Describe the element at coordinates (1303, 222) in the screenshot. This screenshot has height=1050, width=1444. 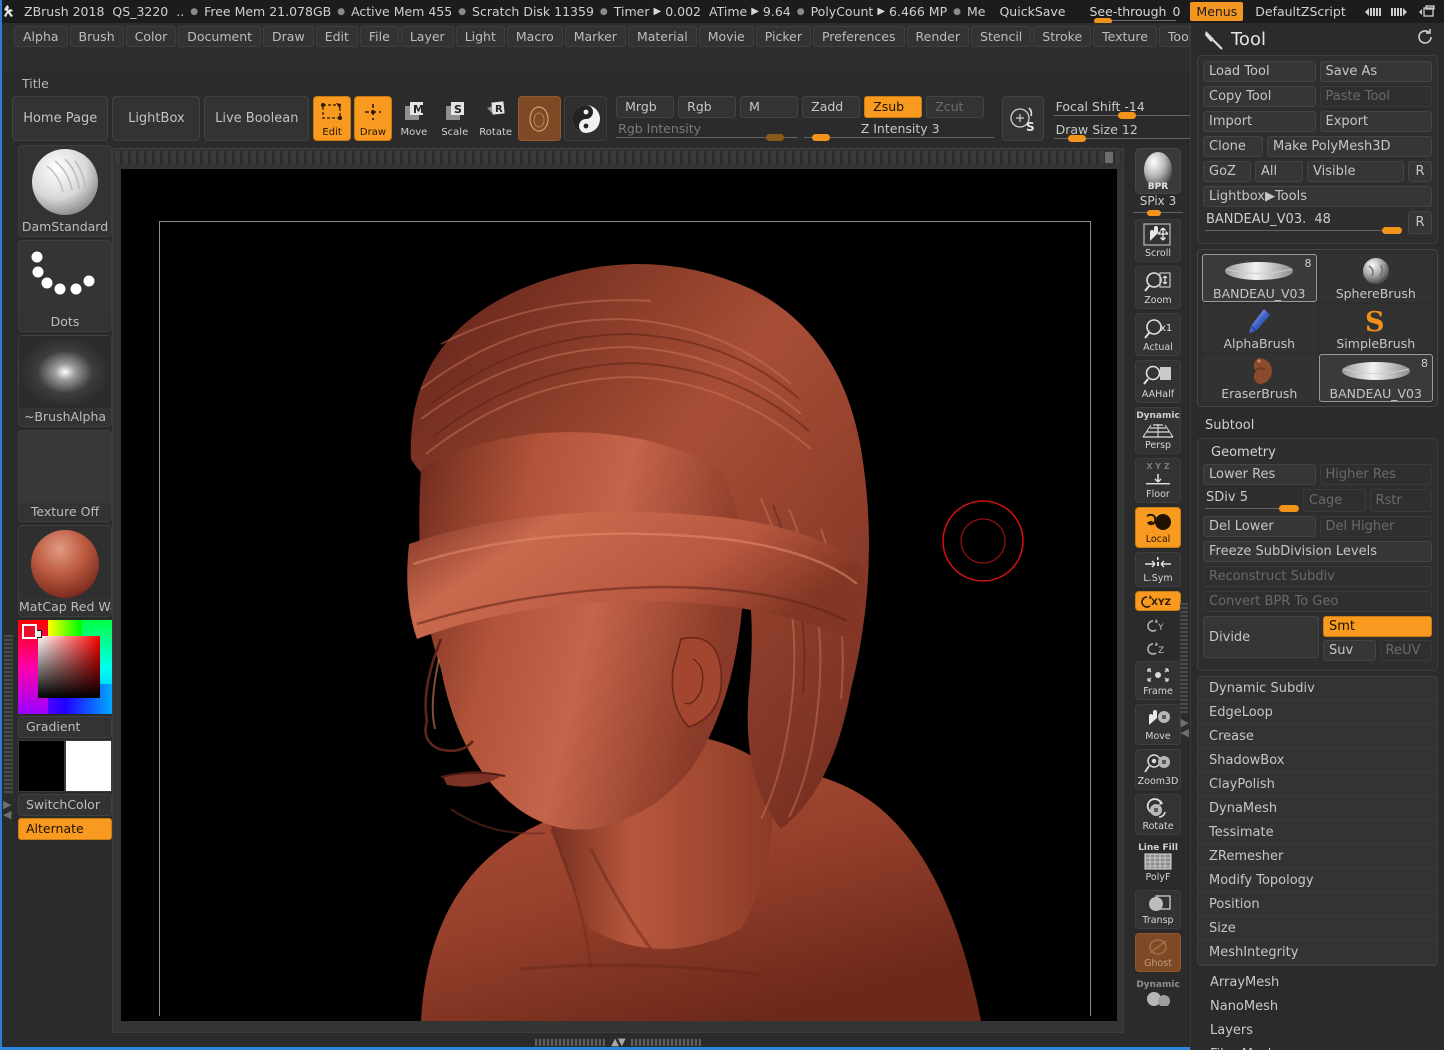
I see `tool-item-slider: BANDEAU_V03. 48` at that location.